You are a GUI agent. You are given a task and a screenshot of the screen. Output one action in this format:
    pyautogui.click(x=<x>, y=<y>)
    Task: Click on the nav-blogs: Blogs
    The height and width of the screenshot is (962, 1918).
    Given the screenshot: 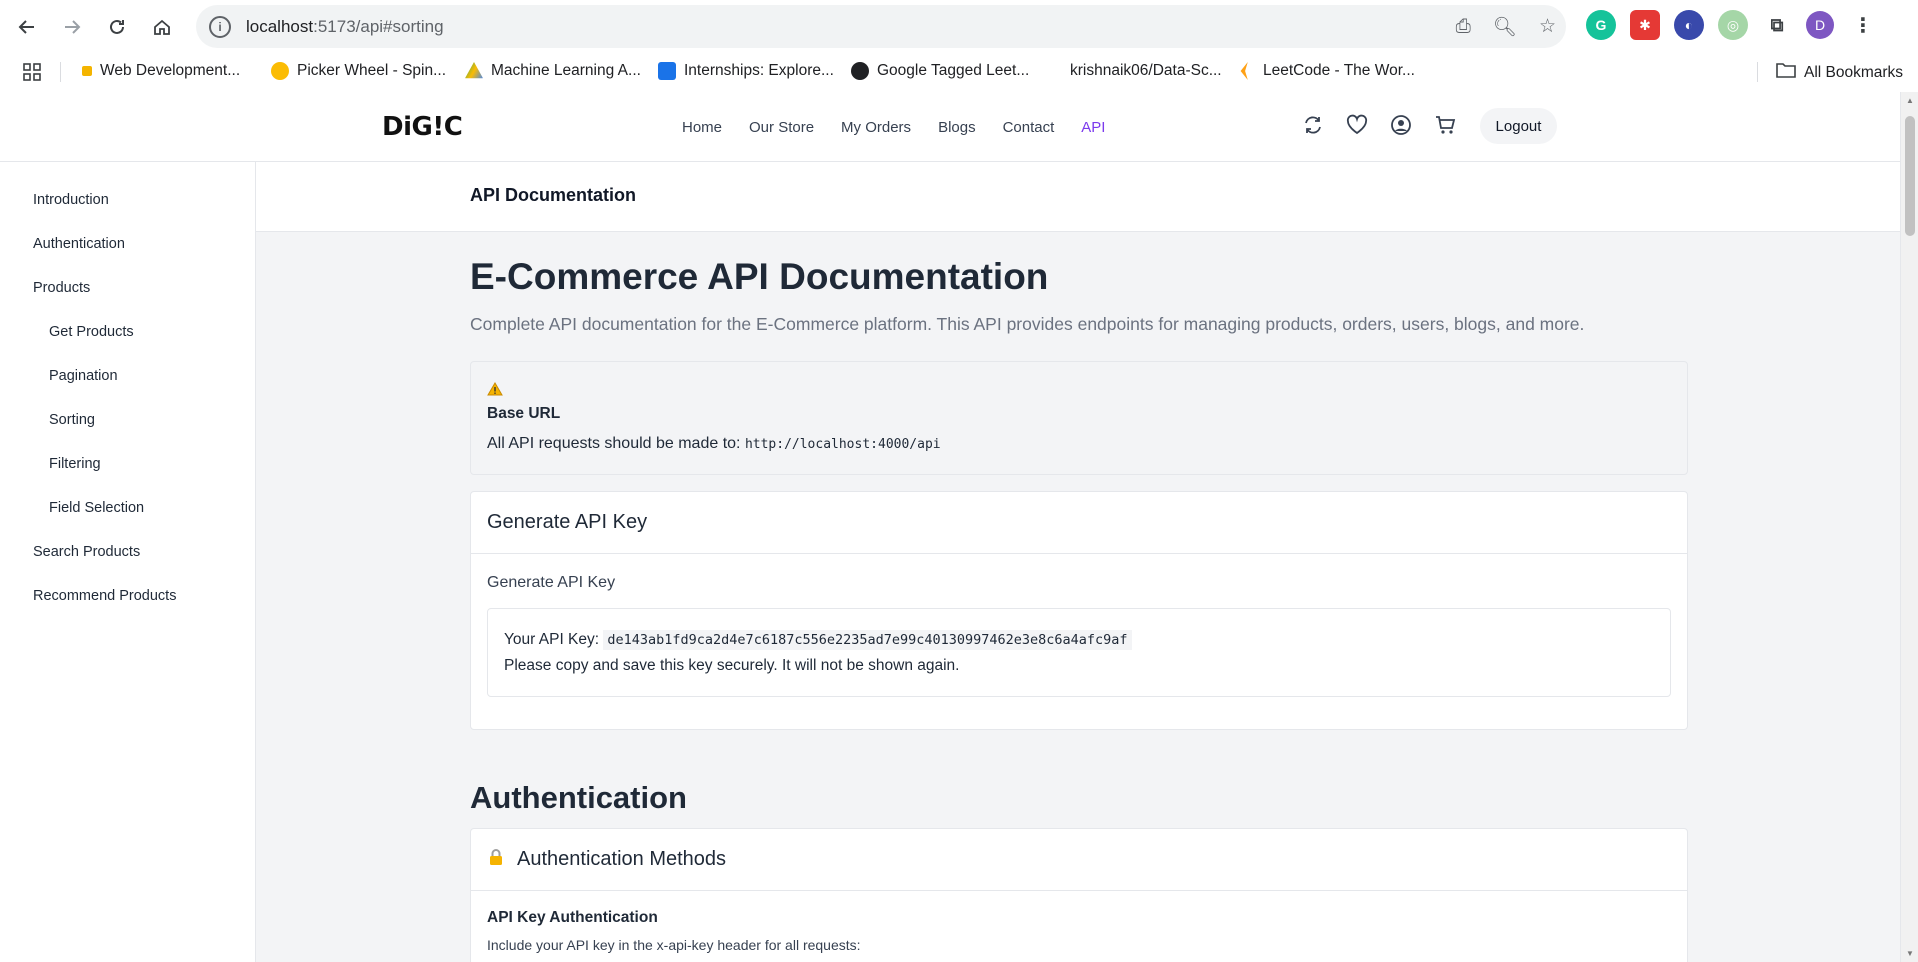 What is the action you would take?
    pyautogui.click(x=957, y=127)
    